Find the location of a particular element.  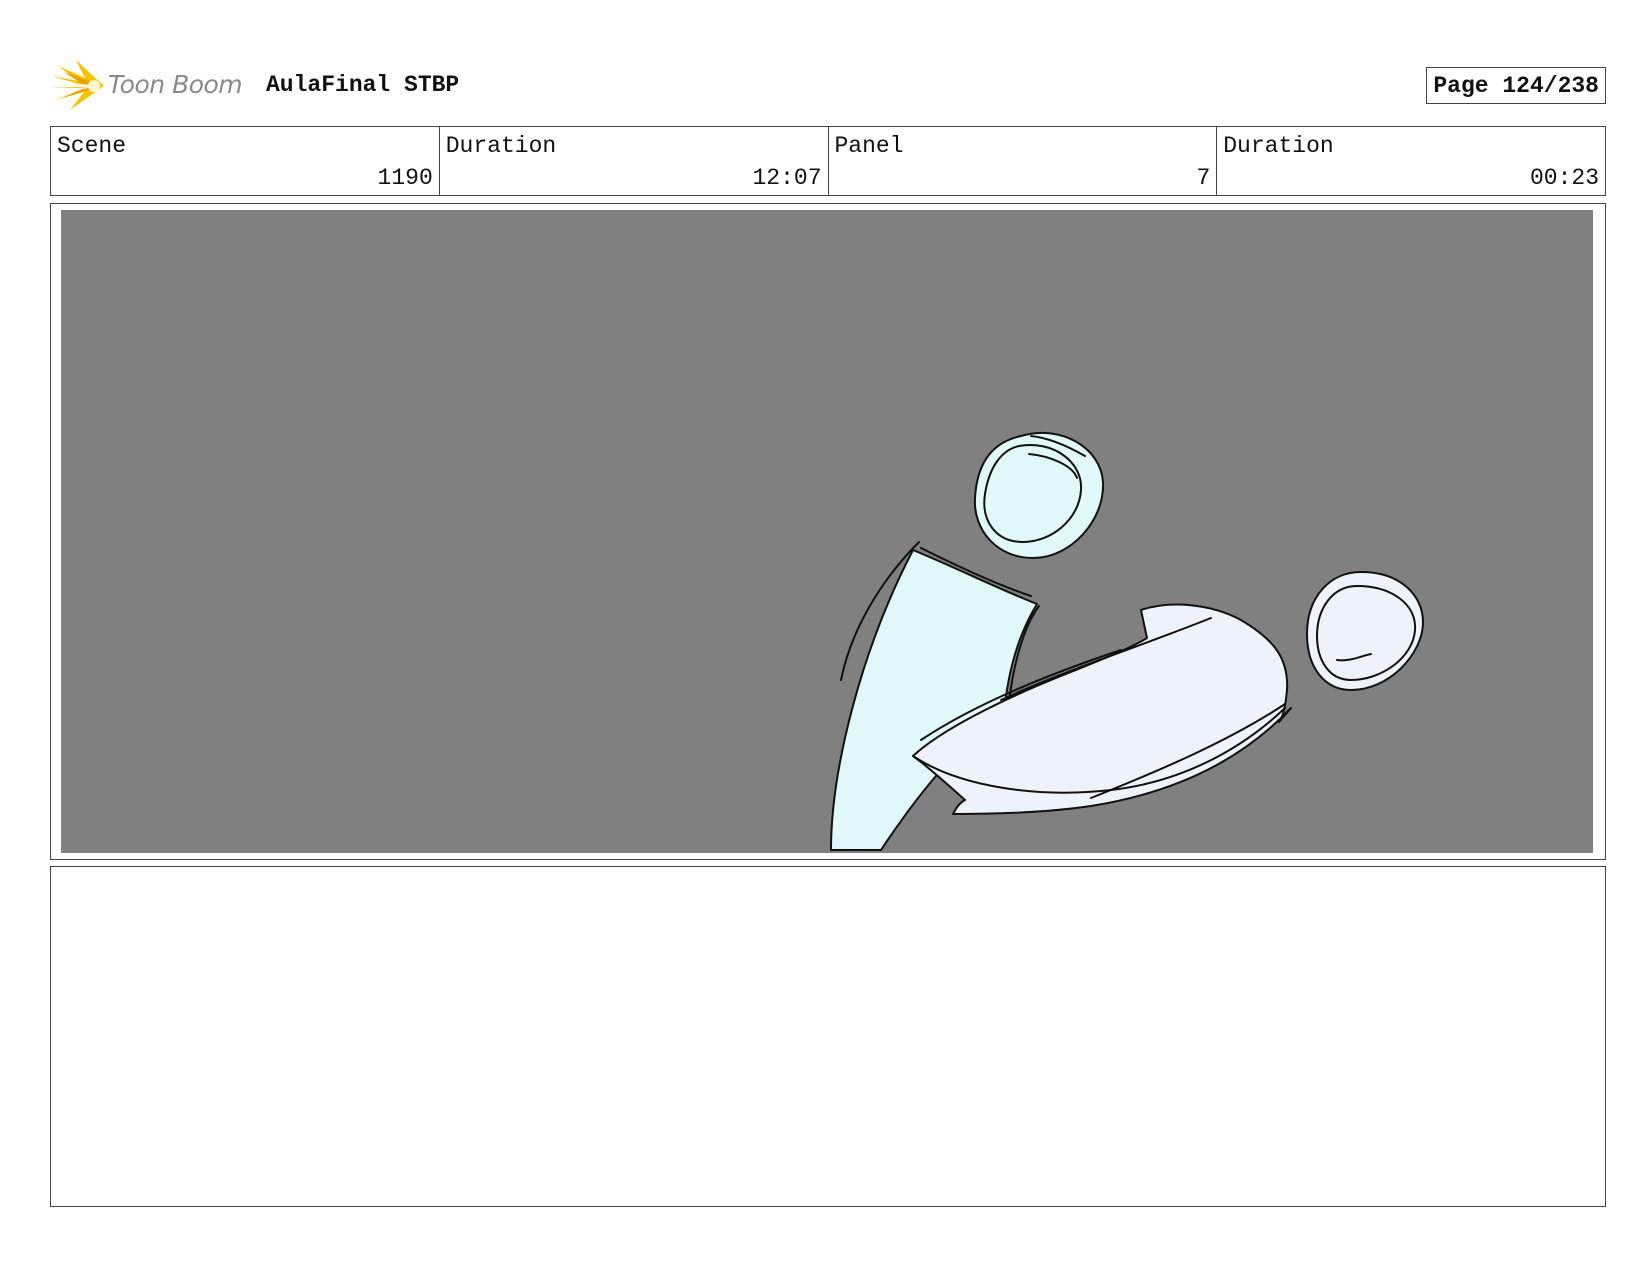

panel-duration-value: 00:23 is located at coordinates (1564, 178).